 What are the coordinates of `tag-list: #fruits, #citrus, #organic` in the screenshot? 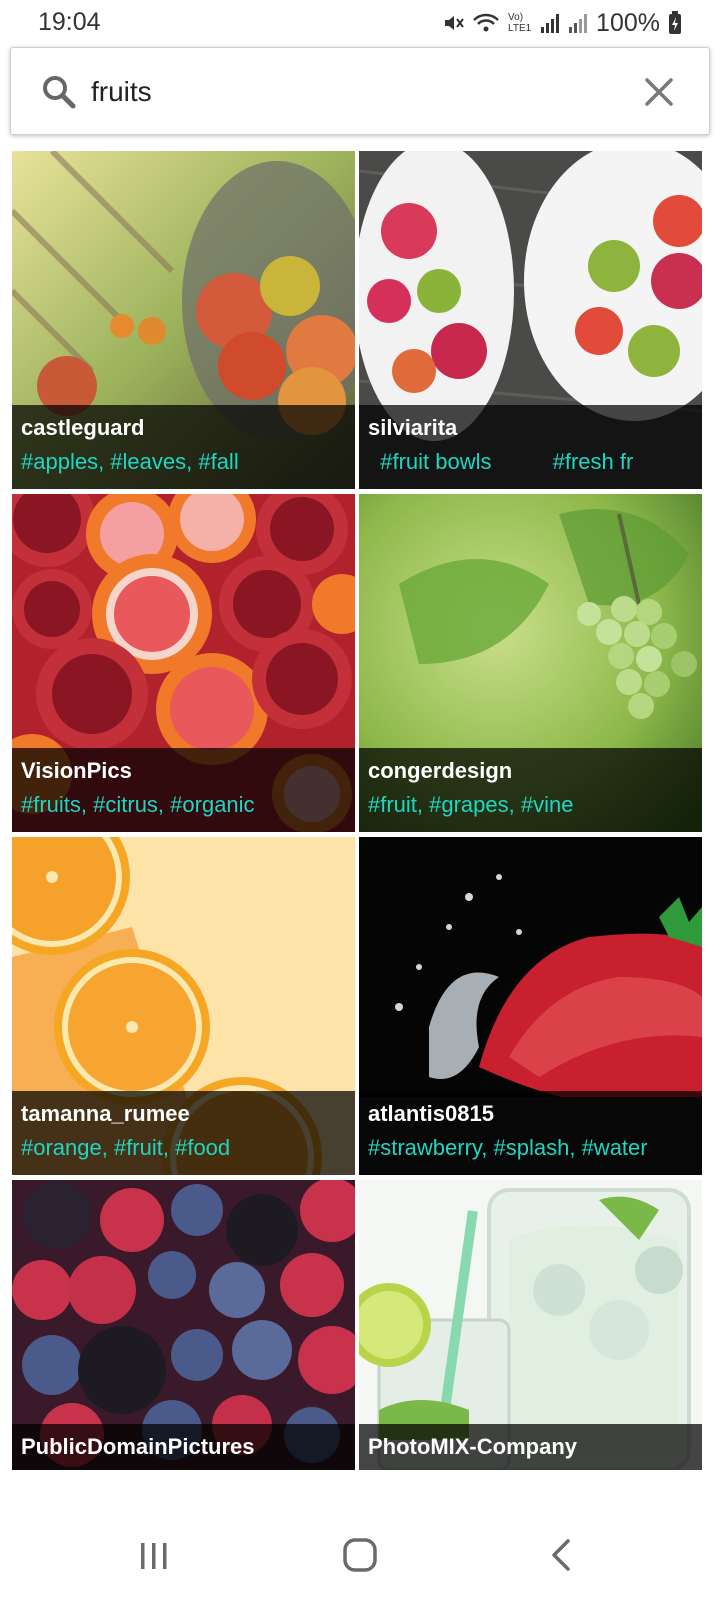 It's located at (138, 805).